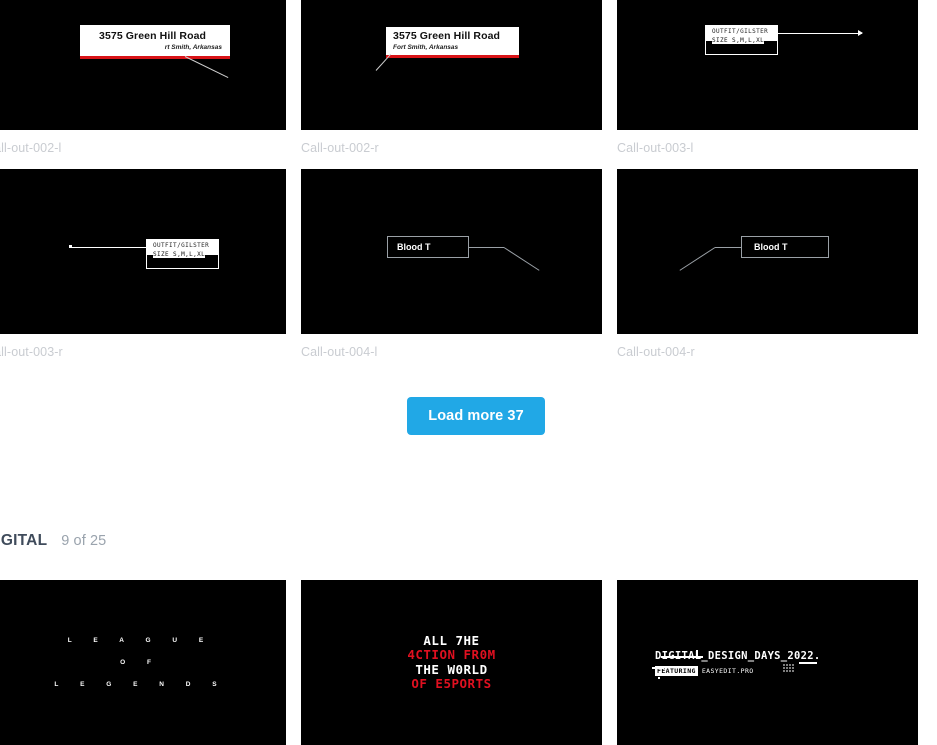  Describe the element at coordinates (31, 352) in the screenshot. I see `tile-caption: Call-out-003-r` at that location.